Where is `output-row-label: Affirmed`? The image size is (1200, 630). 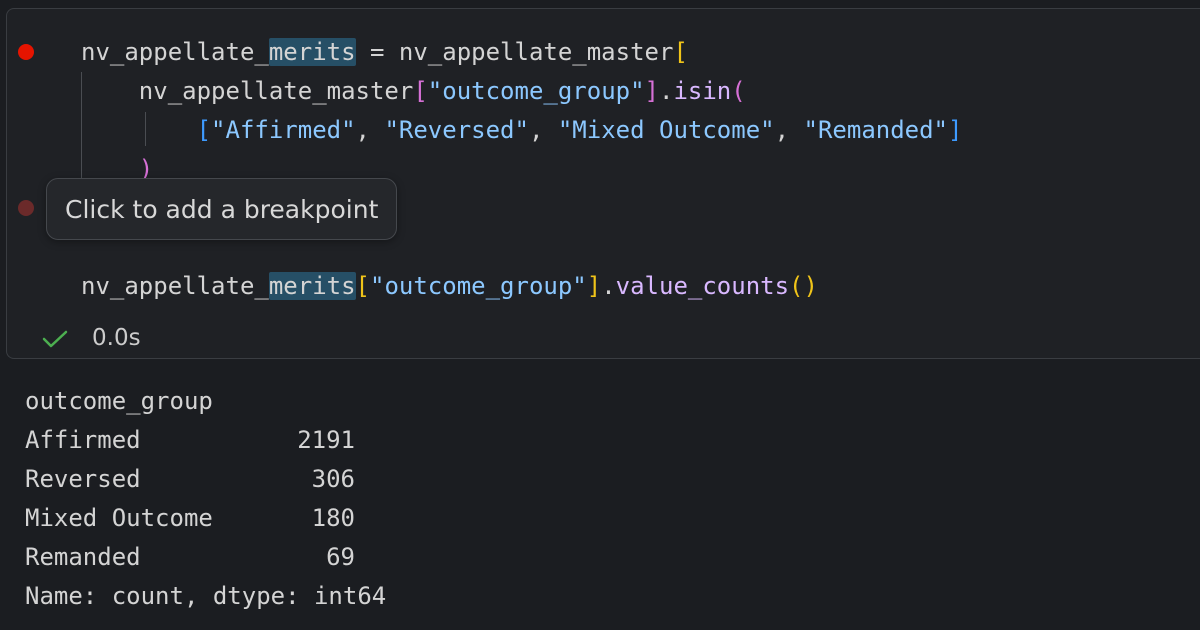 output-row-label: Affirmed is located at coordinates (83, 440).